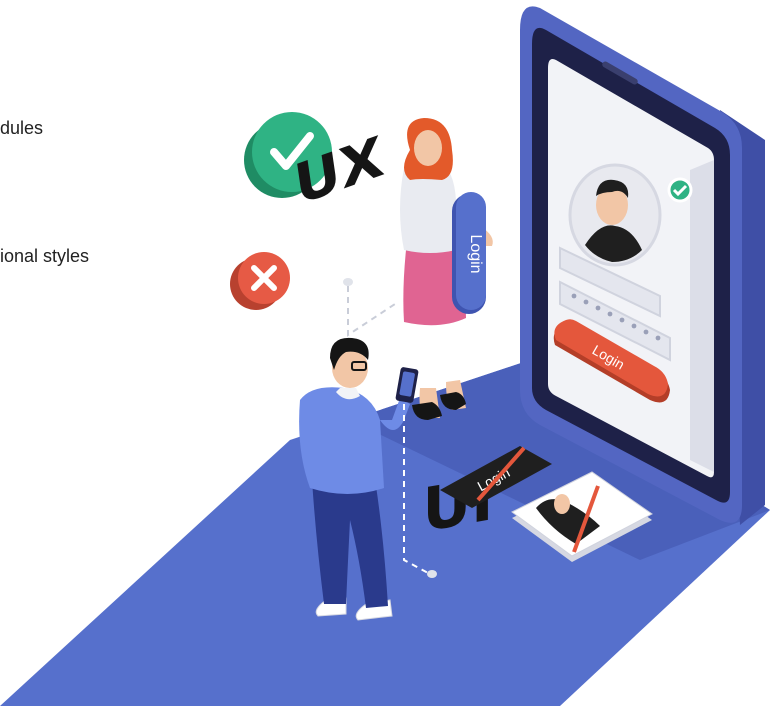 This screenshot has height=706, width=774. I want to click on man-shirt, so click(341, 440).